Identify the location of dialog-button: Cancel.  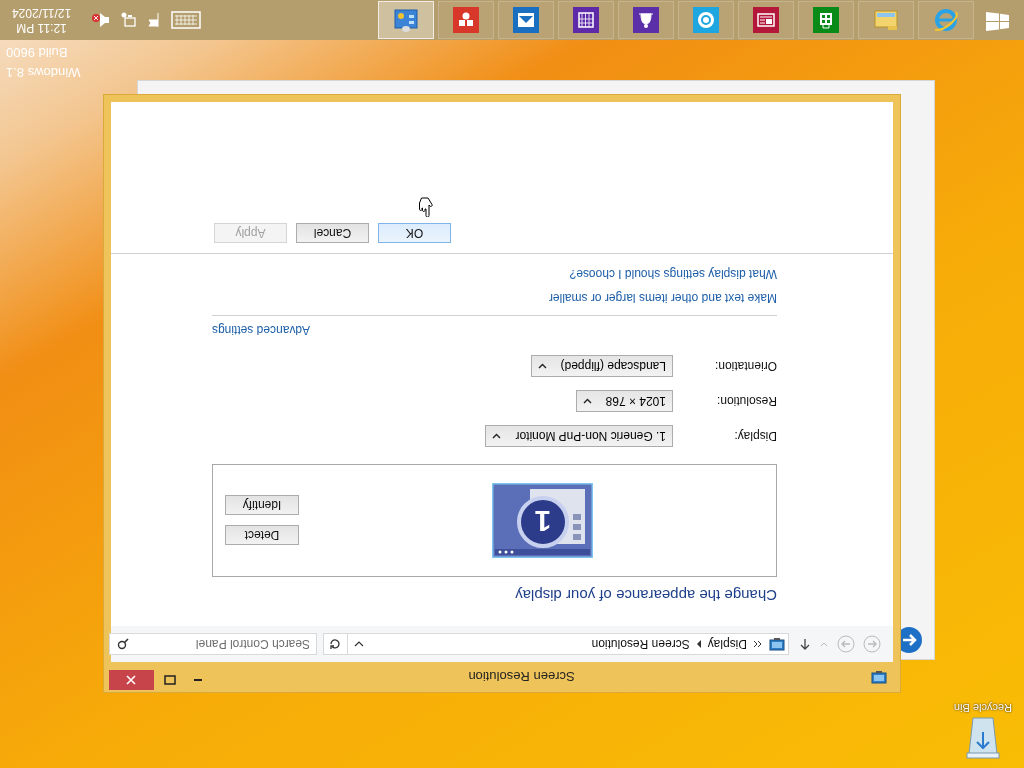
(332, 233).